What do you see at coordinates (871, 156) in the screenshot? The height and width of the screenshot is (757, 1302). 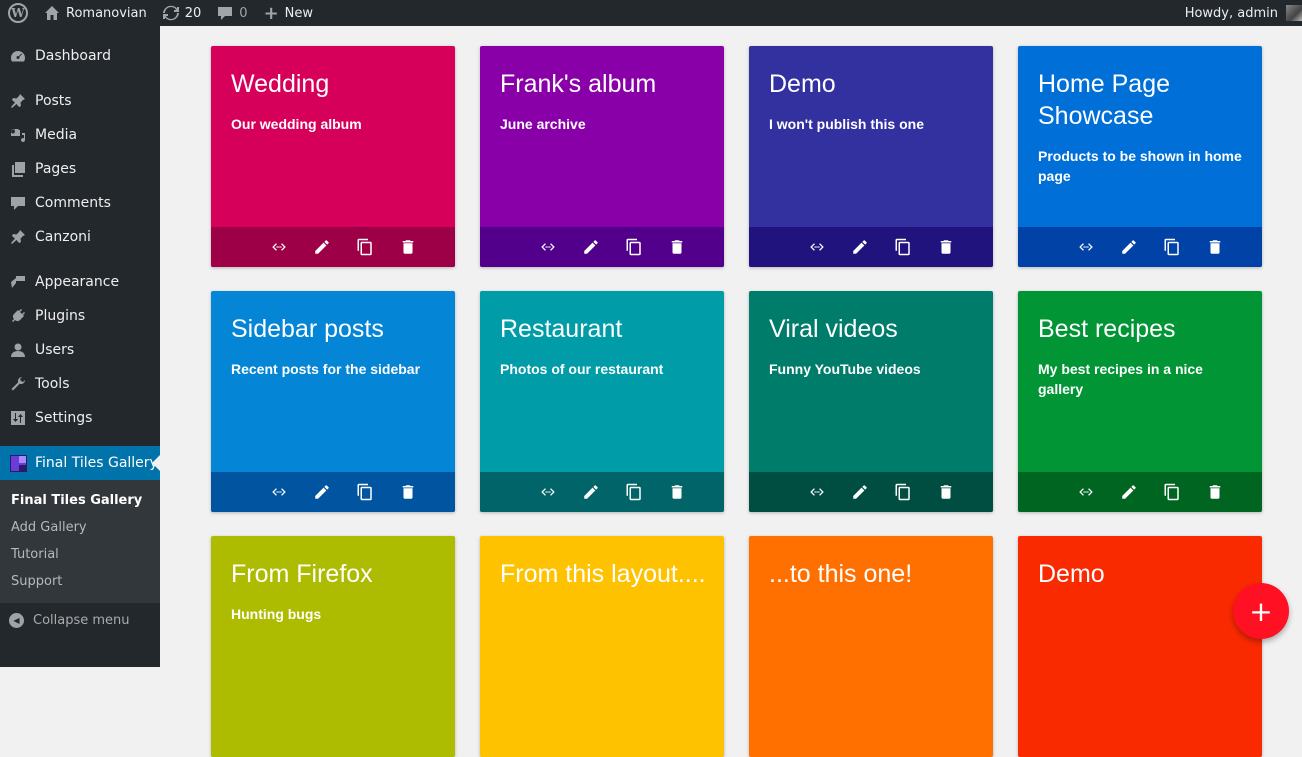 I see `gallery-tile: Demo I won't publish this one` at bounding box center [871, 156].